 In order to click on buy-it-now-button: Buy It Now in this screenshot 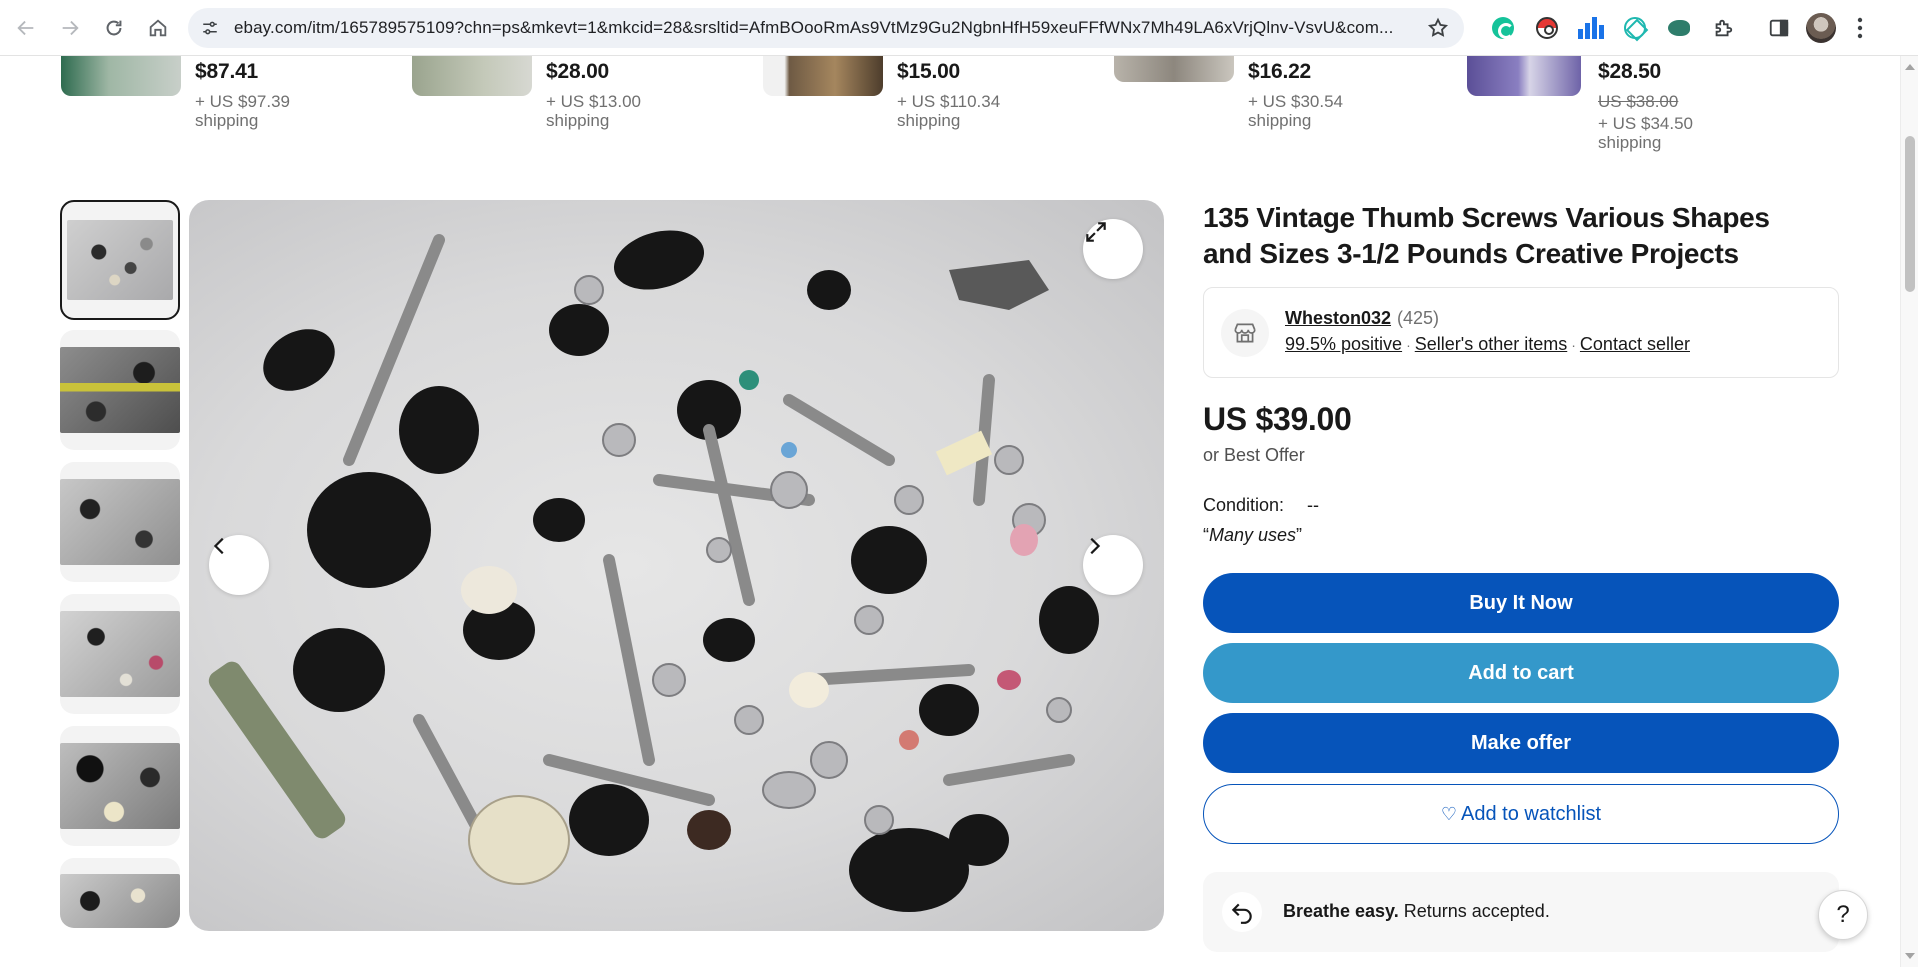, I will do `click(1521, 603)`.